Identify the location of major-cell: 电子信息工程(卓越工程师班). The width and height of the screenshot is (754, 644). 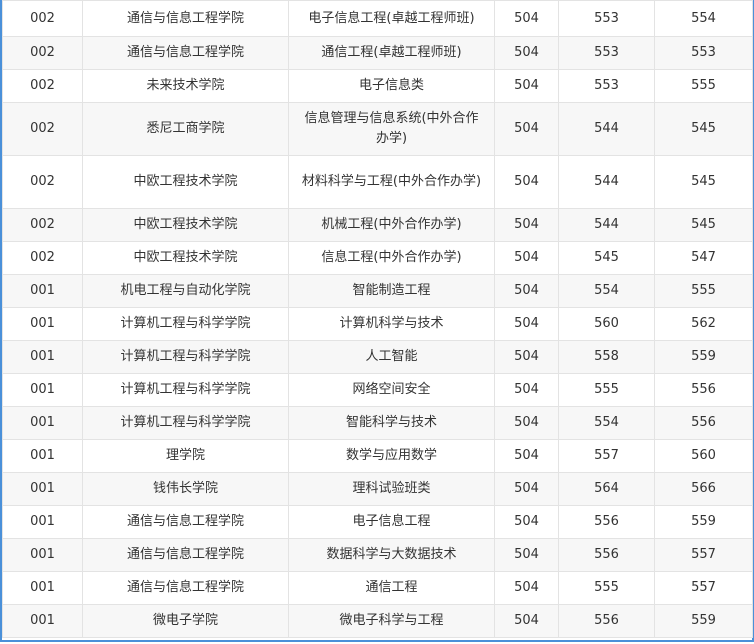
(391, 18).